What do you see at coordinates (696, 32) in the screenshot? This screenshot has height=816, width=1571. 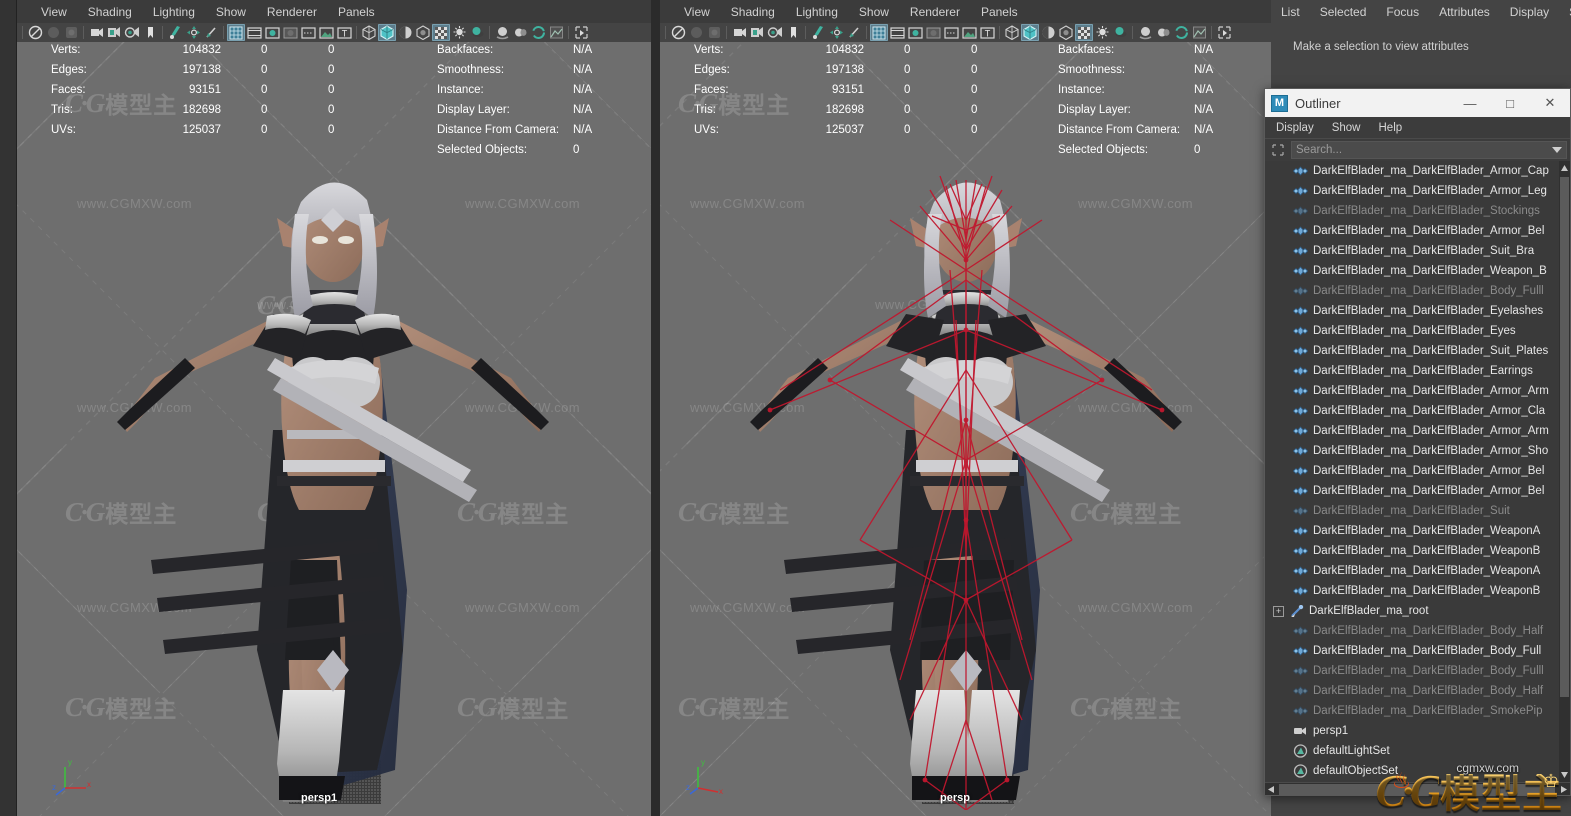 I see `isolate-select-icon` at bounding box center [696, 32].